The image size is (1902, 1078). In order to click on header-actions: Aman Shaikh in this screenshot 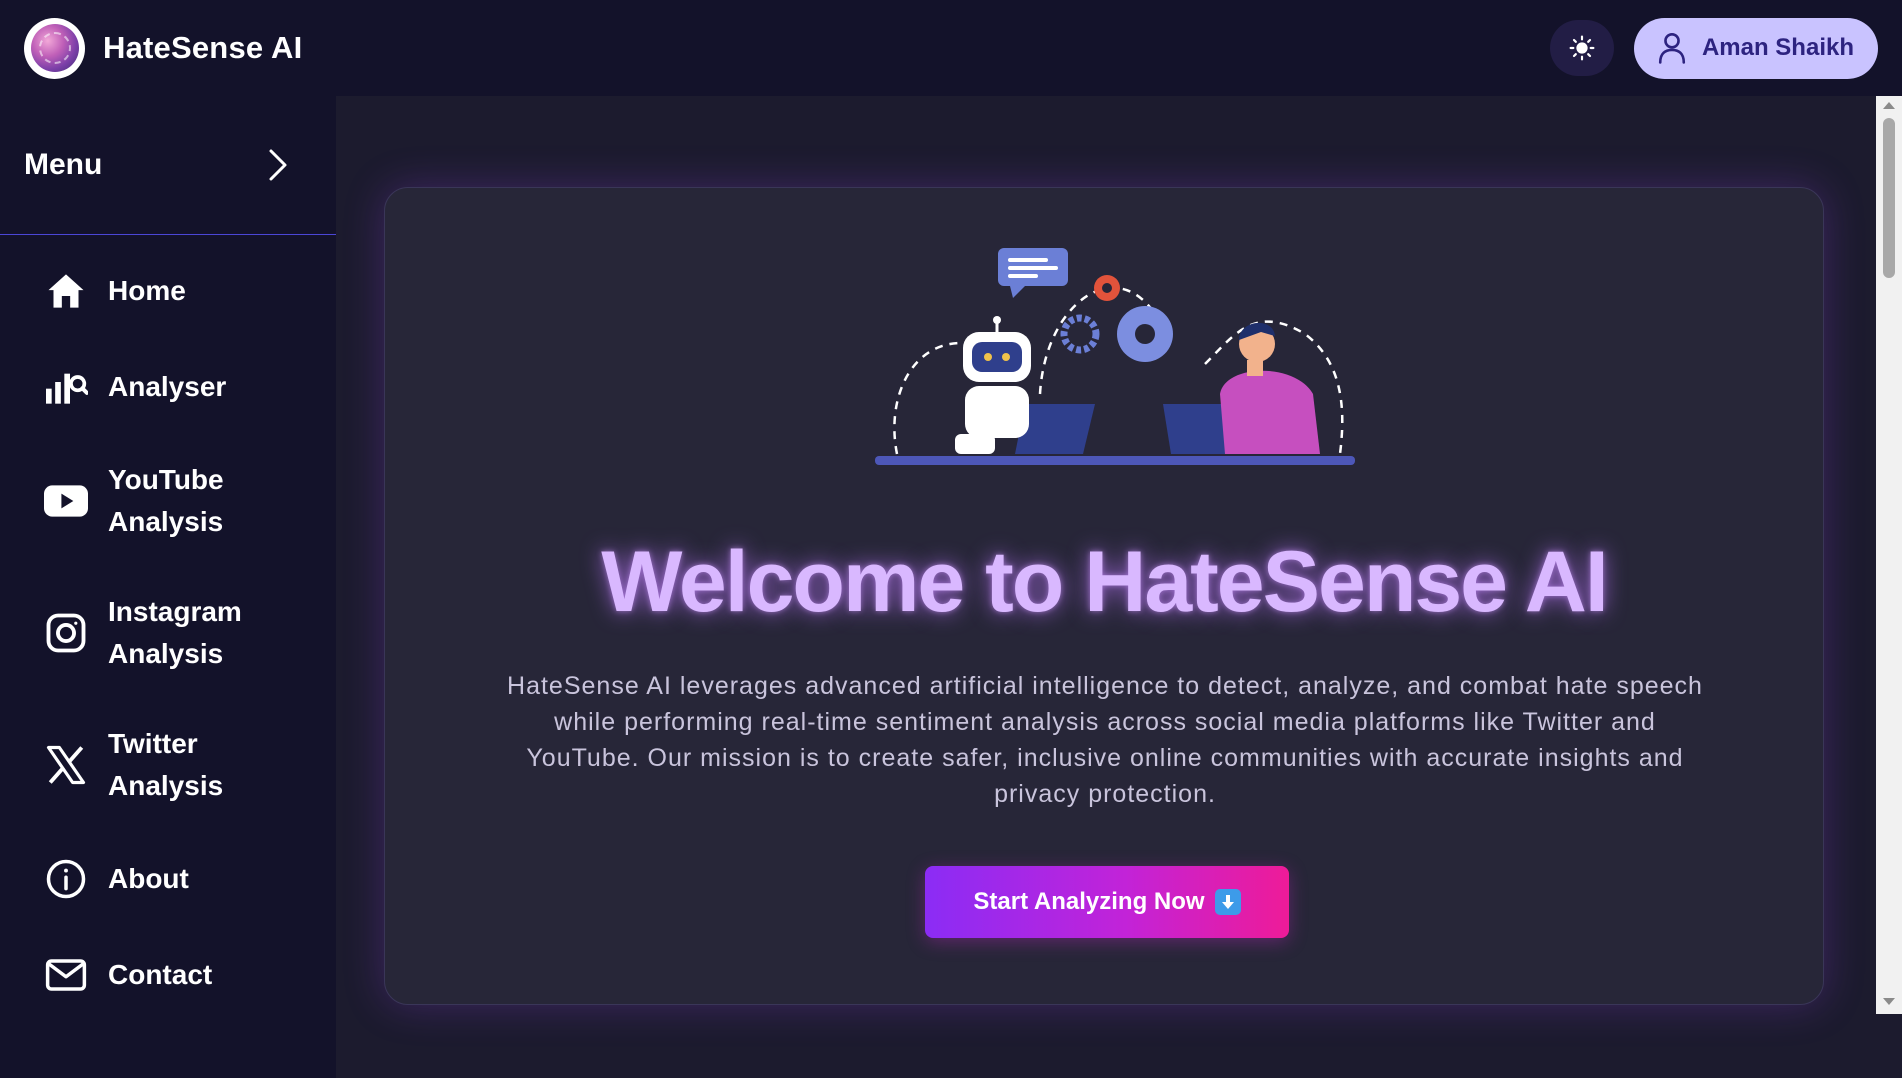, I will do `click(1713, 48)`.